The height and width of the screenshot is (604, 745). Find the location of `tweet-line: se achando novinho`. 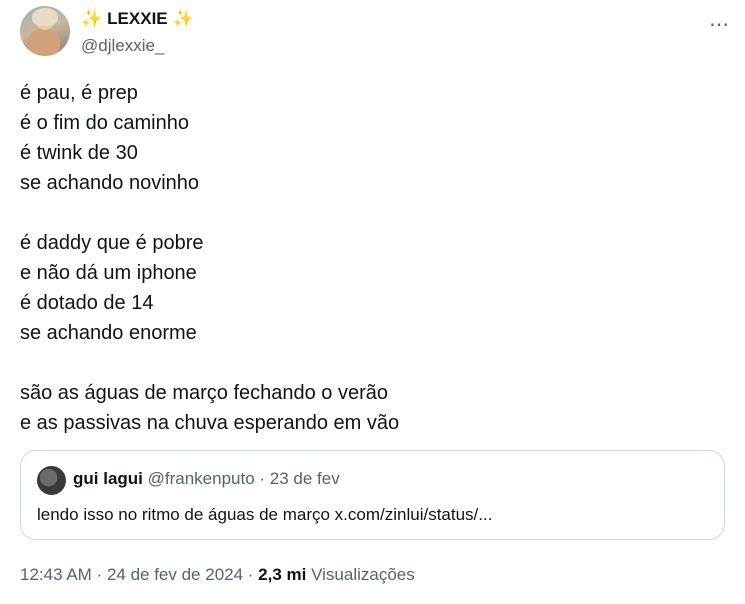

tweet-line: se achando novinho is located at coordinates (110, 183).